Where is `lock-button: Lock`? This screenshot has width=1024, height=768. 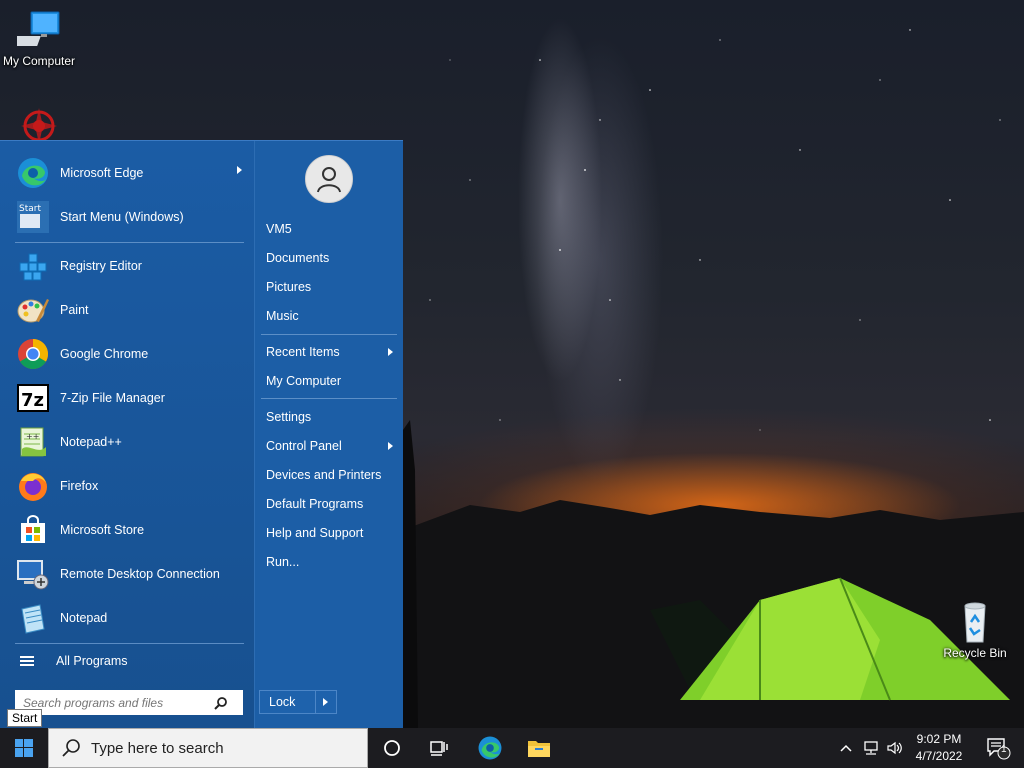 lock-button: Lock is located at coordinates (298, 702).